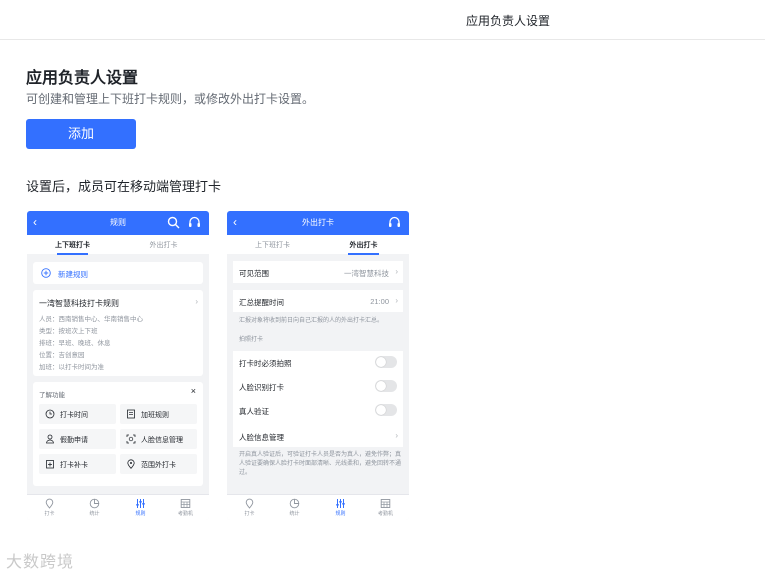  I want to click on person-icon, so click(50, 439).